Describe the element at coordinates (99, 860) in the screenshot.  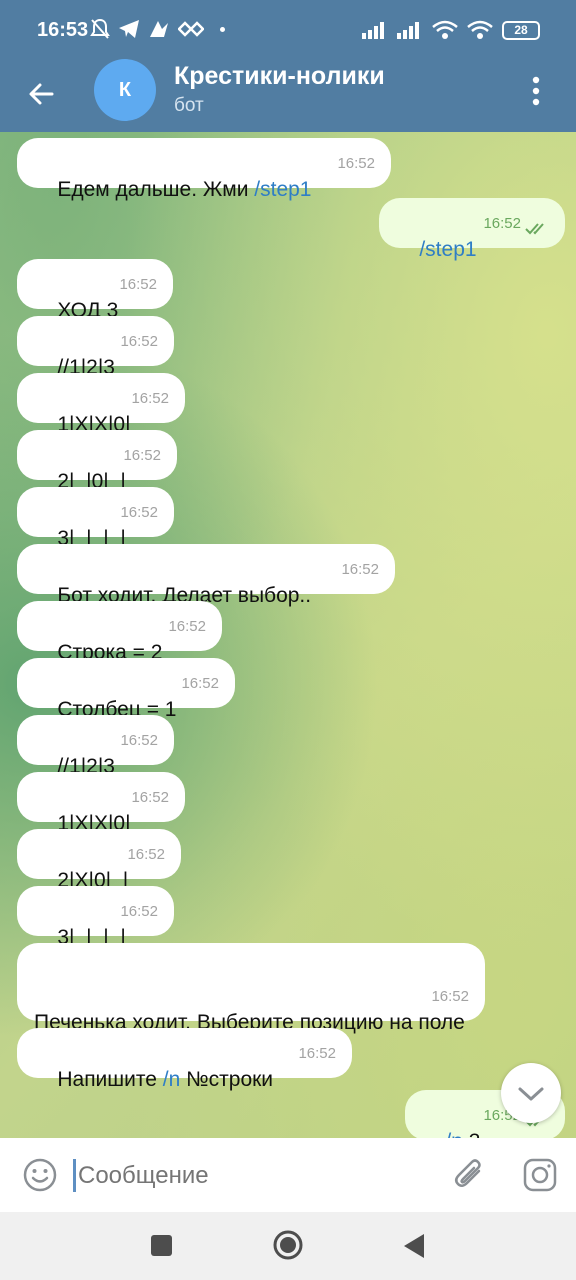
I see `message-bubble: 2|X|0|_| 16:52` at that location.